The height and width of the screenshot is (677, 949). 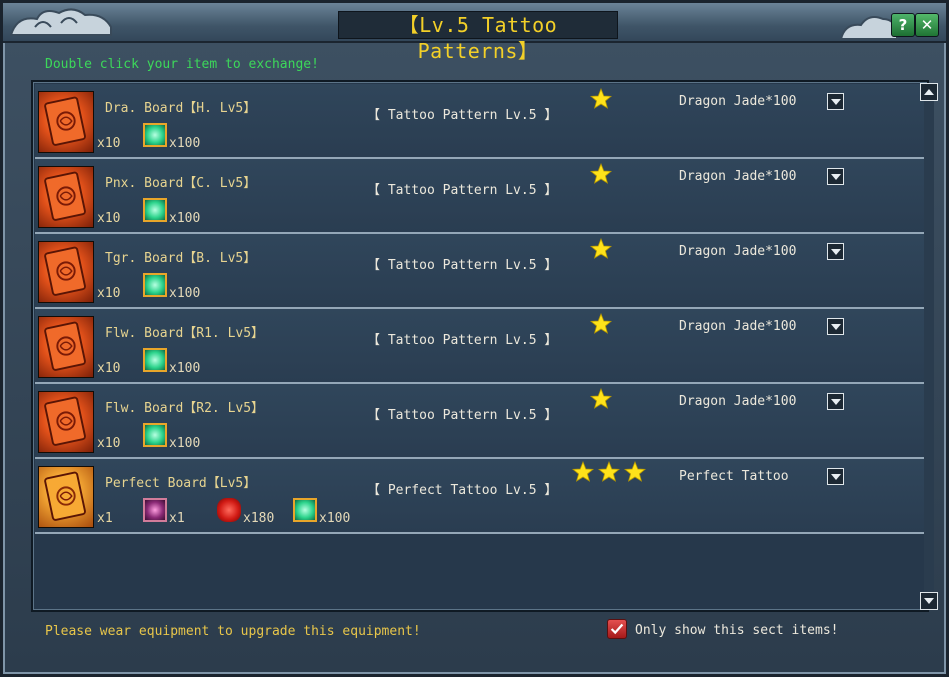 I want to click on sect-filter-label: Only show this sect items!, so click(x=737, y=630).